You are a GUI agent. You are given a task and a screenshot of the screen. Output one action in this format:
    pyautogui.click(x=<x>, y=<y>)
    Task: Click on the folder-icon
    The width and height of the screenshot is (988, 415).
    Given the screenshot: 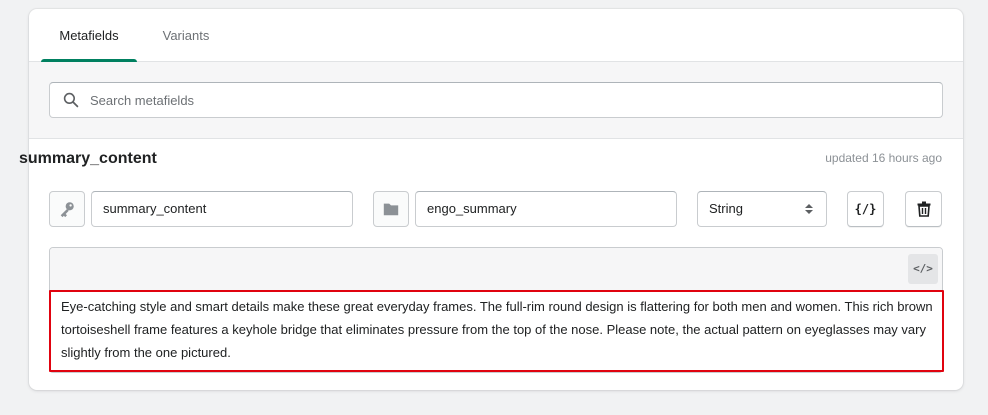 What is the action you would take?
    pyautogui.click(x=391, y=209)
    